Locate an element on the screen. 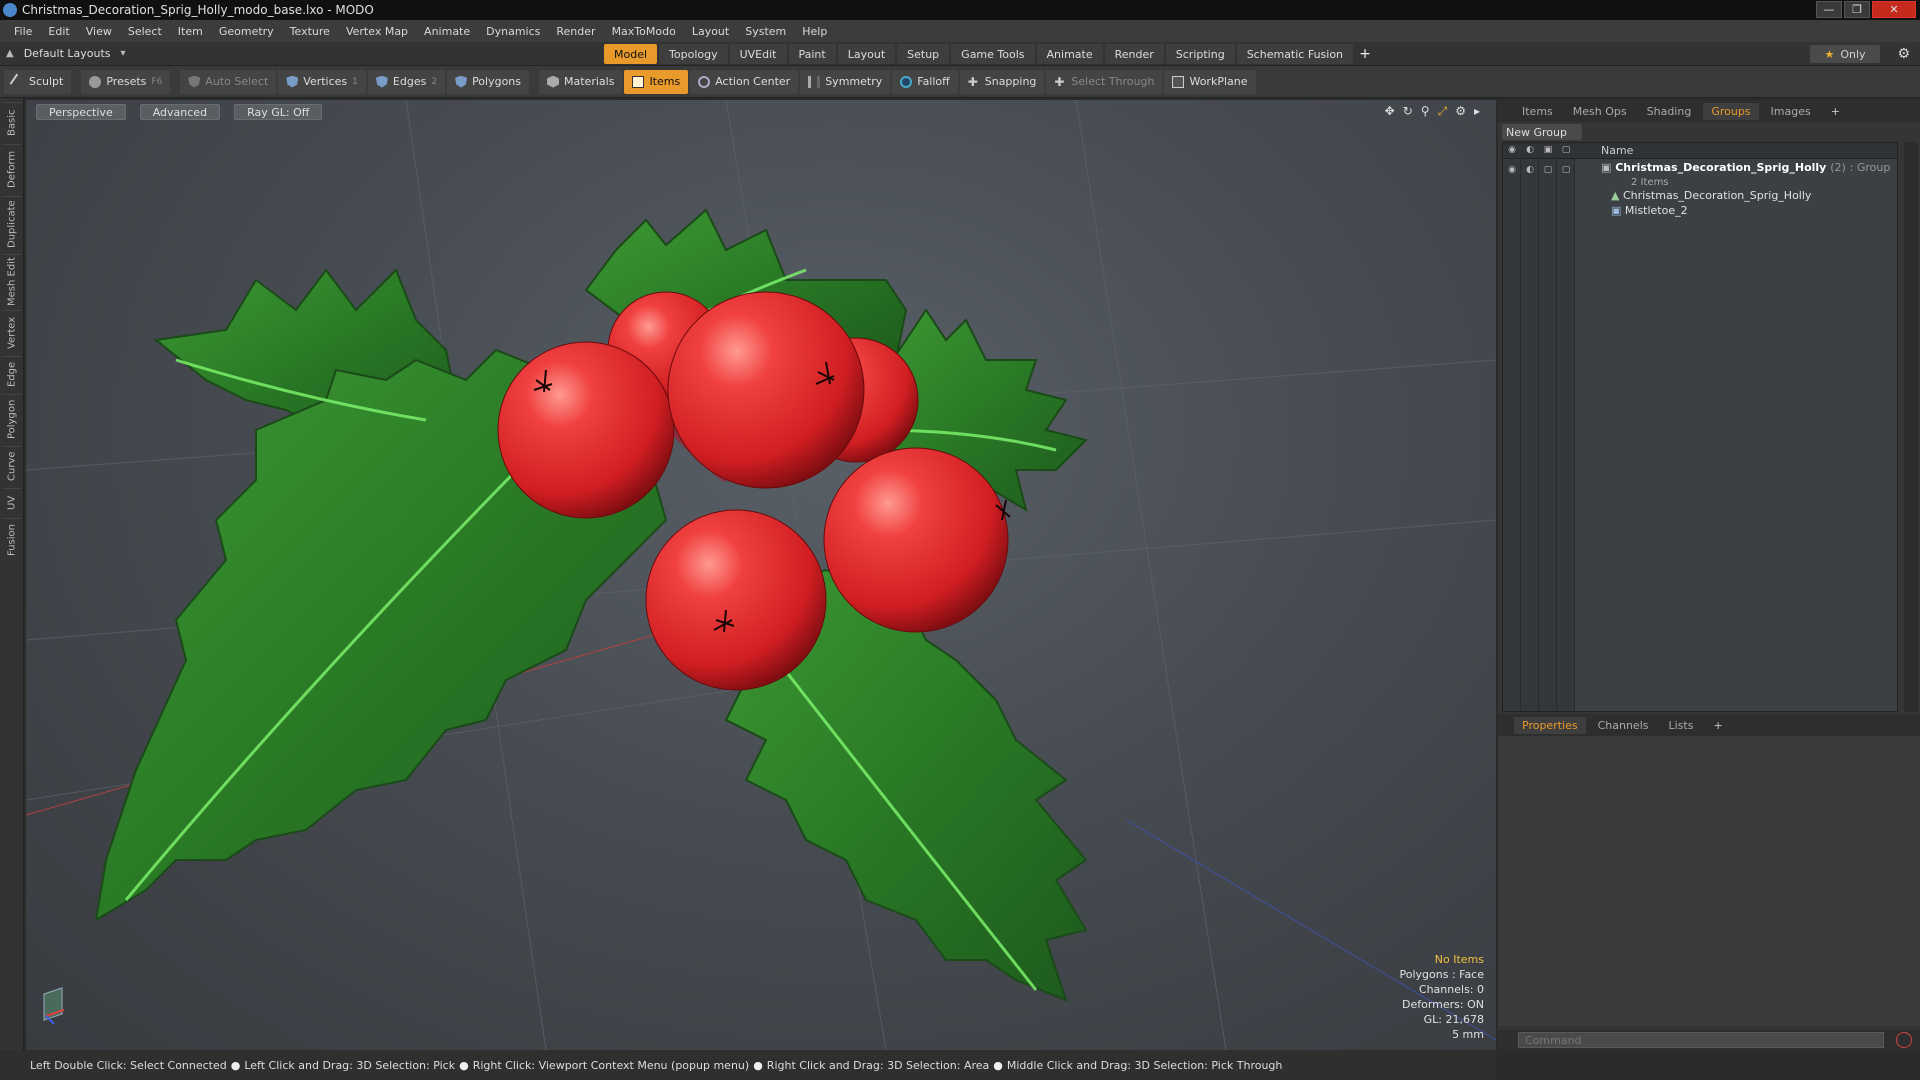 This screenshot has width=1920, height=1080. vtab-mesh-edit: Mesh Edit is located at coordinates (12, 281).